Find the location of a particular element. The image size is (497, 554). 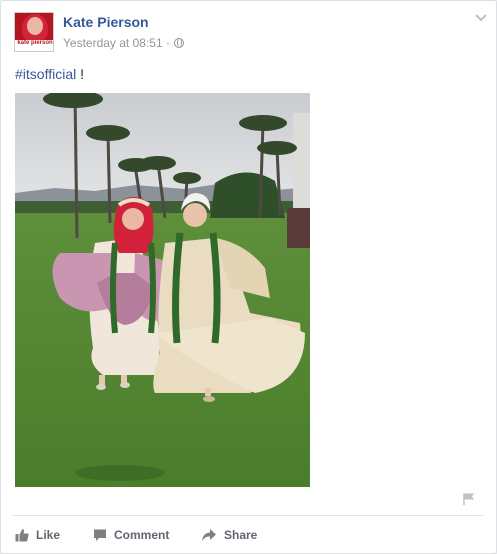

comment-button: Comment is located at coordinates (131, 535).